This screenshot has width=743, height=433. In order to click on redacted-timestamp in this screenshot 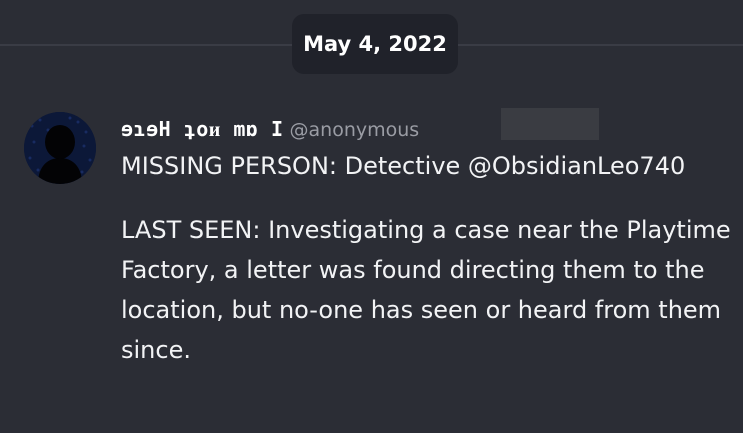, I will do `click(550, 124)`.